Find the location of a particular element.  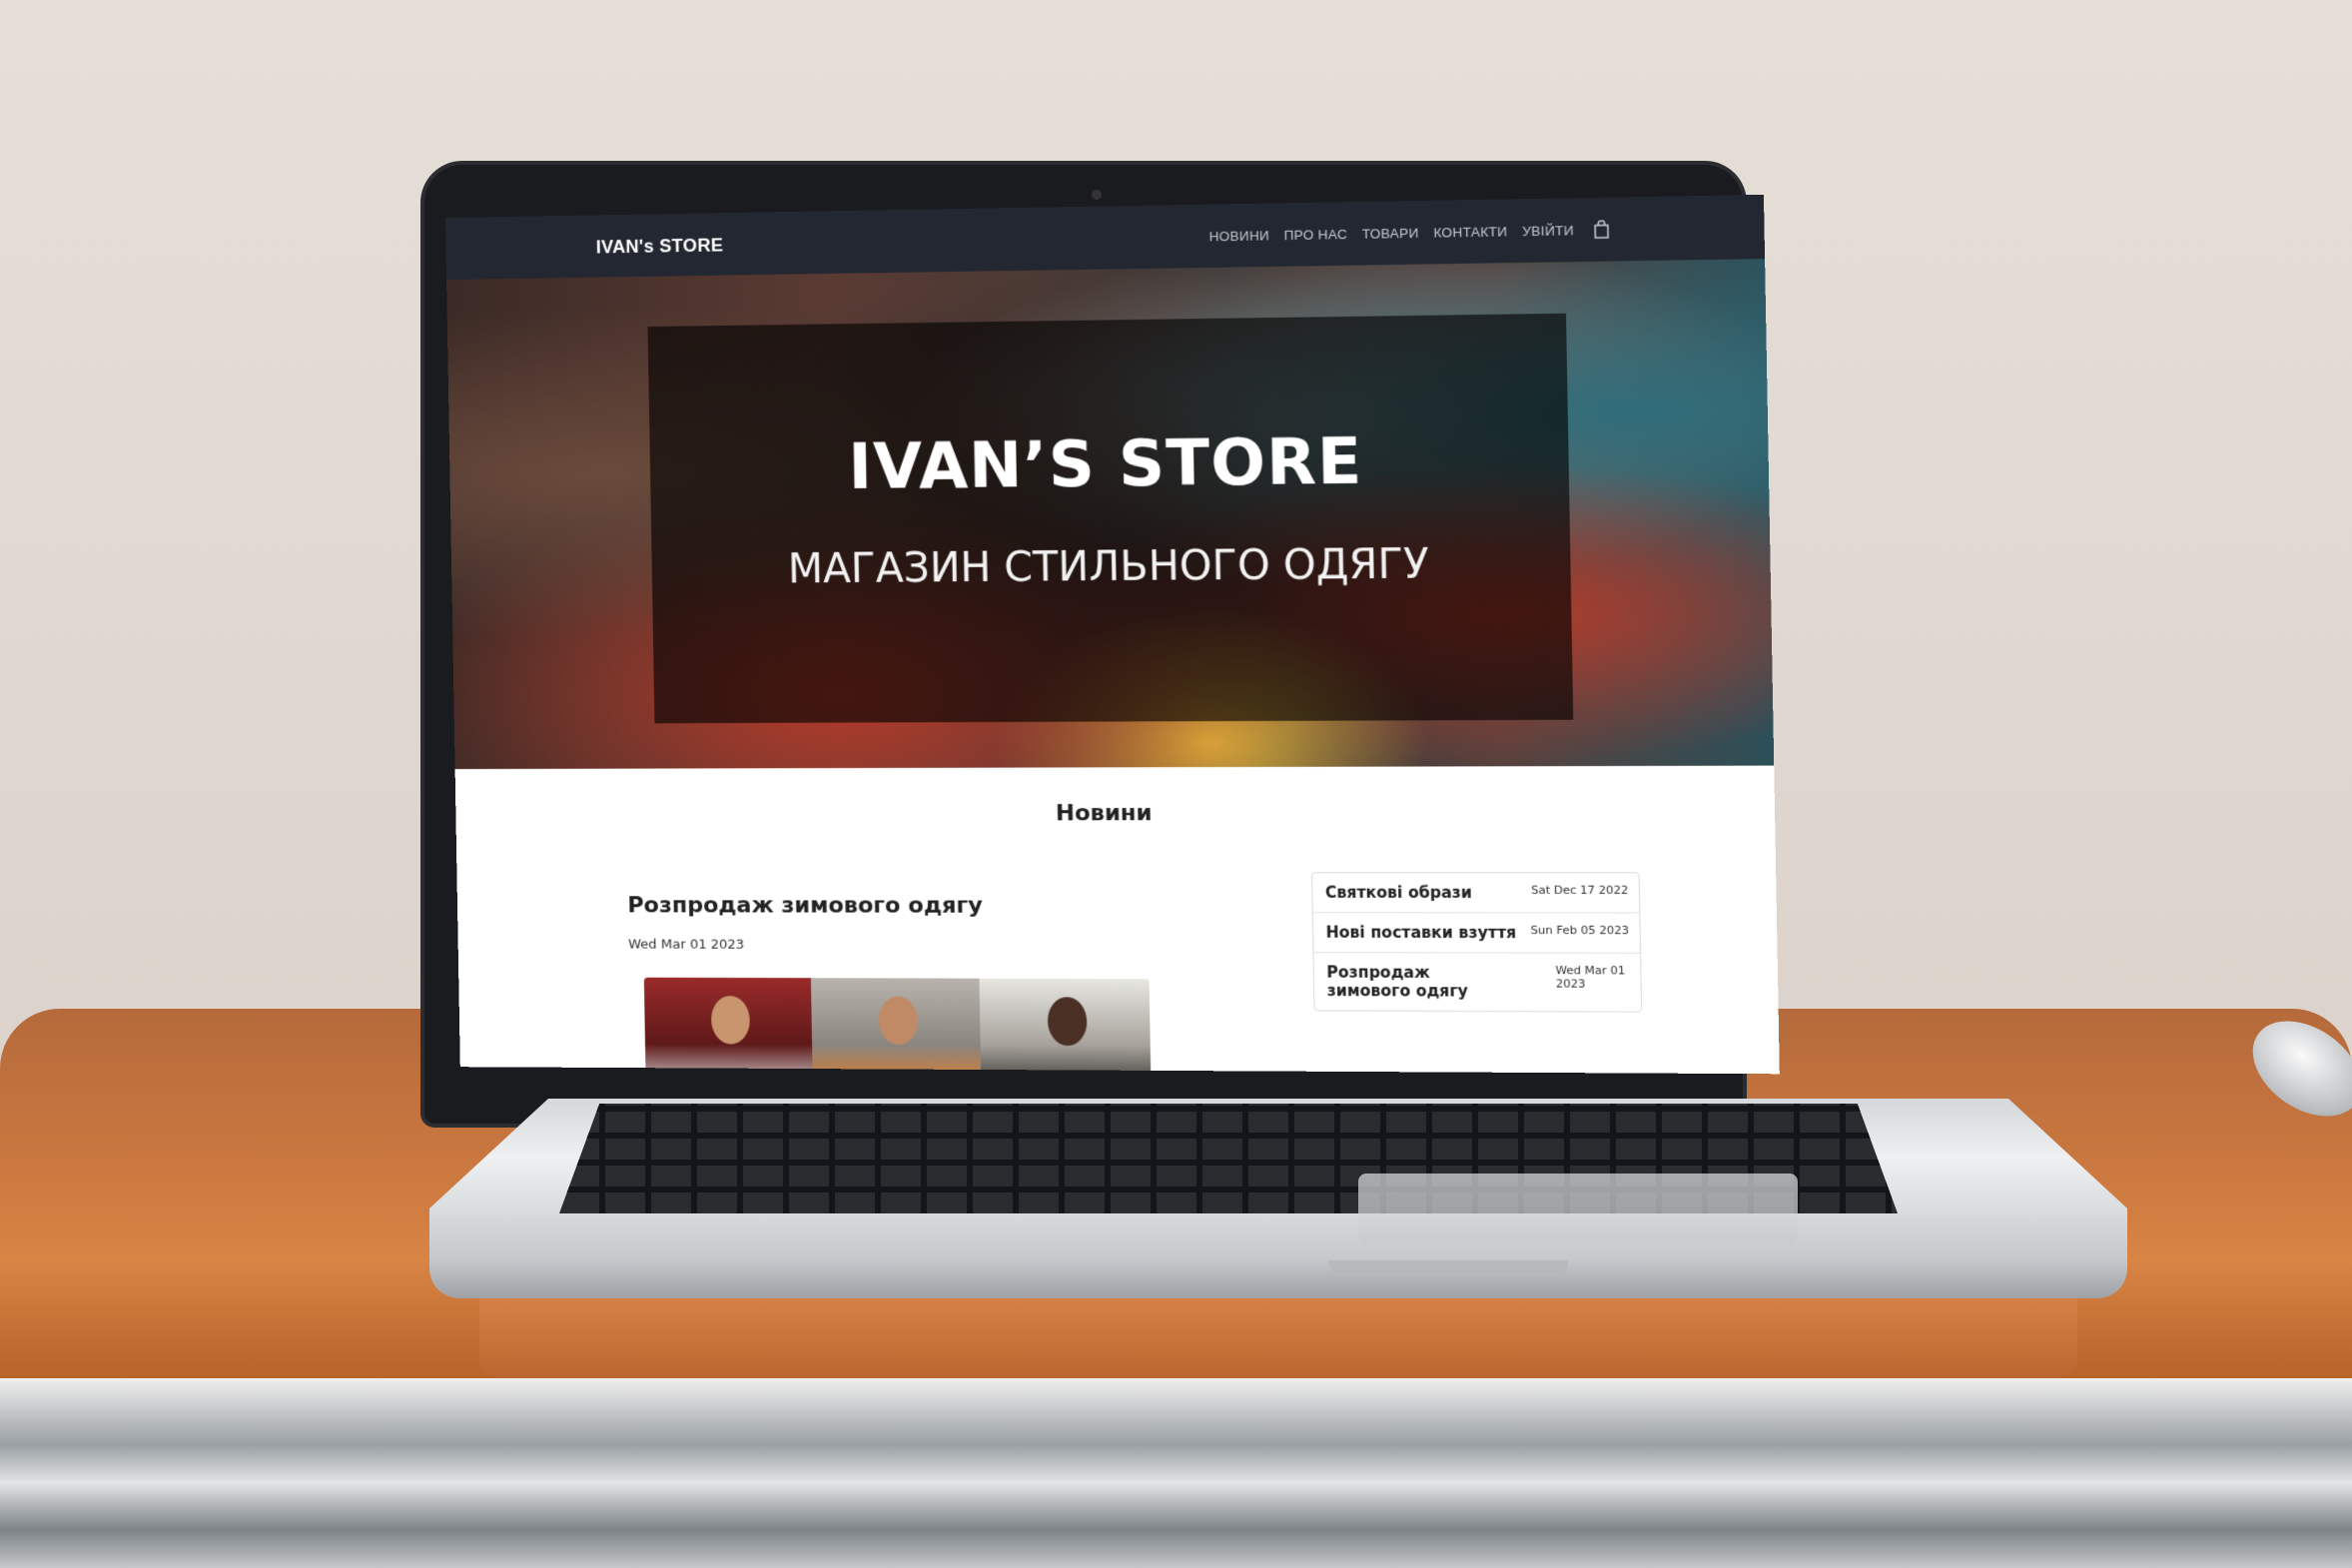

trackpad is located at coordinates (1578, 1208).